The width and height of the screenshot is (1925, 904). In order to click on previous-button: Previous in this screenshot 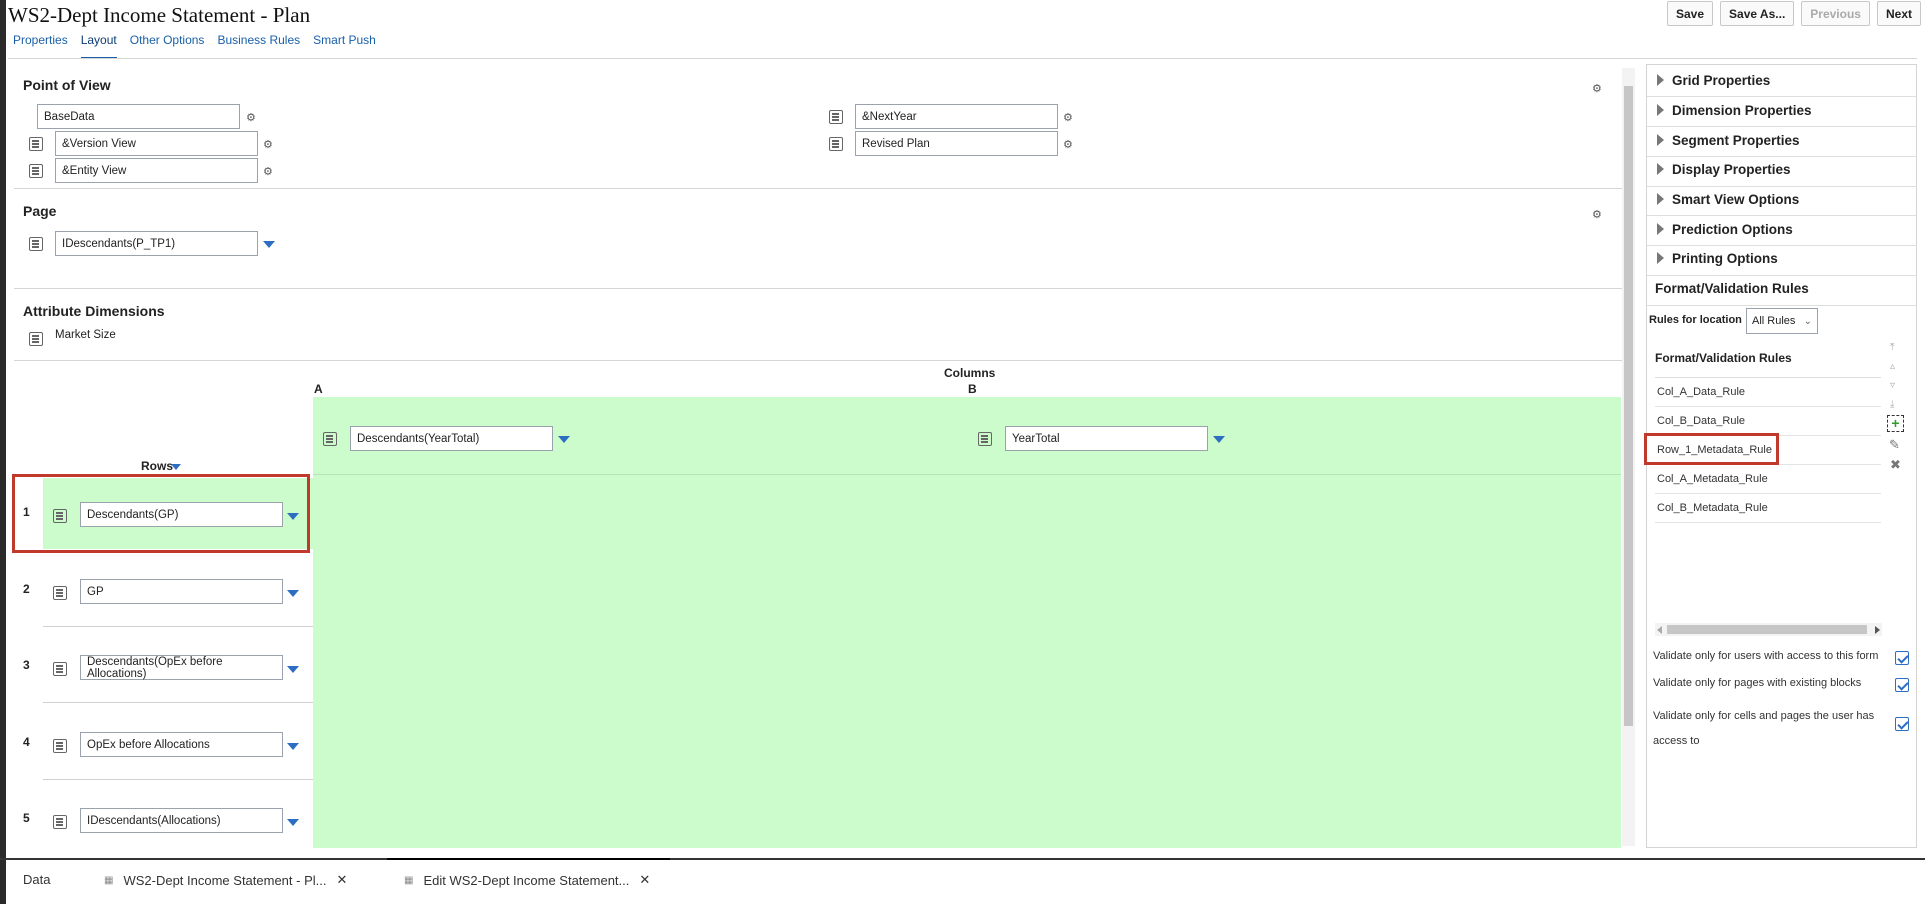, I will do `click(1835, 13)`.